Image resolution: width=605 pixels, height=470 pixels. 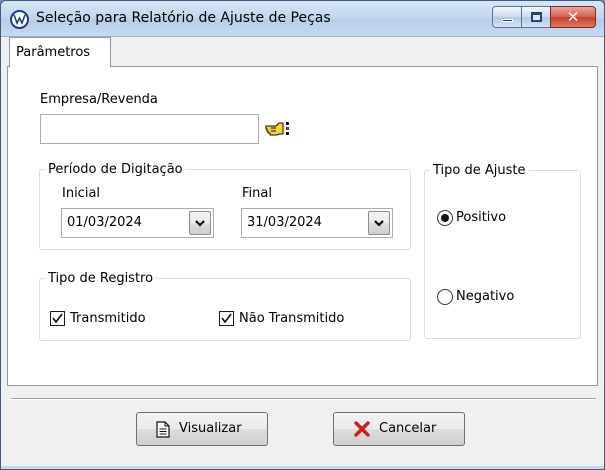 I want to click on inicial-date-combo: 01/03/2024, so click(x=137, y=223).